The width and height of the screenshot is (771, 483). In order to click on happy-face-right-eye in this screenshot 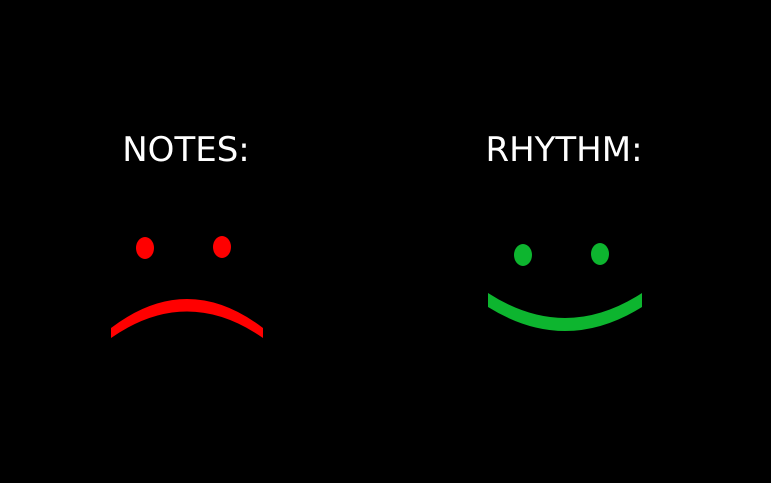, I will do `click(600, 254)`.